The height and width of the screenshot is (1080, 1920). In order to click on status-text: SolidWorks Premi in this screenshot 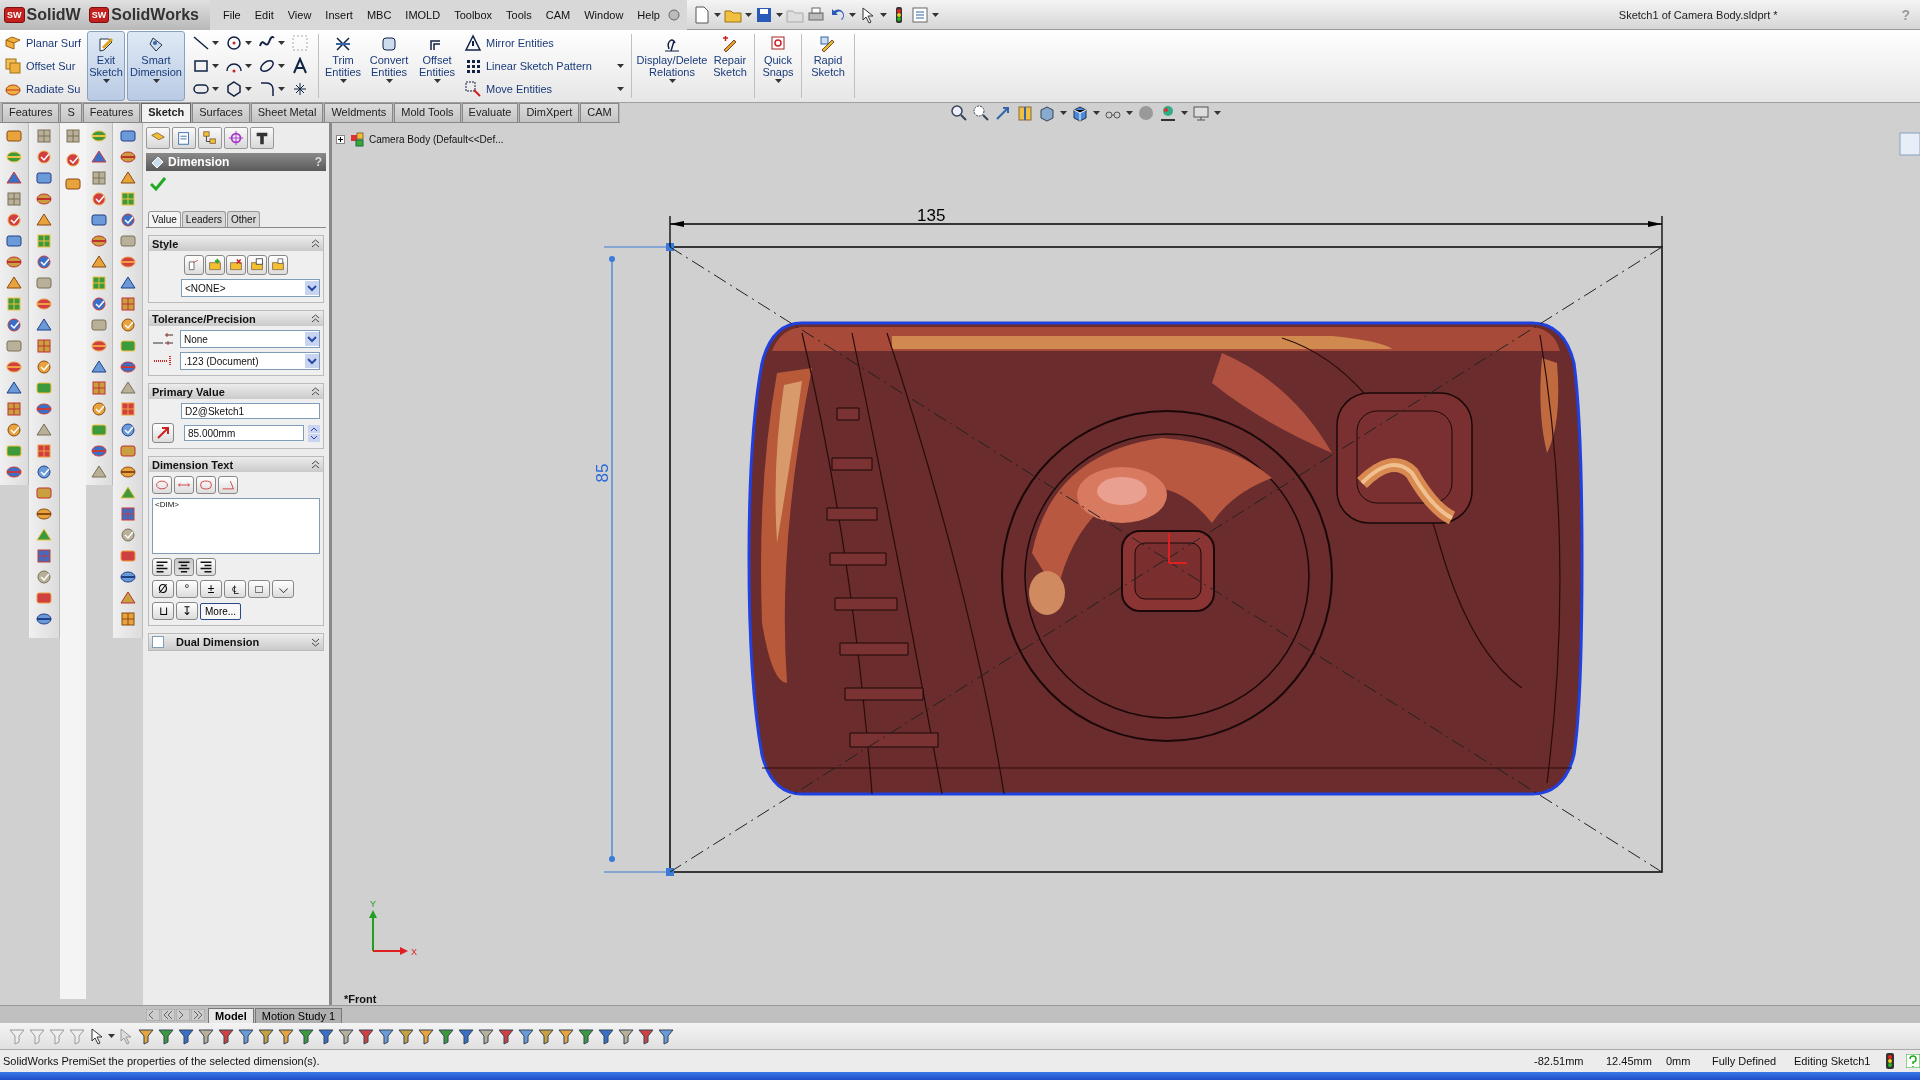, I will do `click(45, 1061)`.